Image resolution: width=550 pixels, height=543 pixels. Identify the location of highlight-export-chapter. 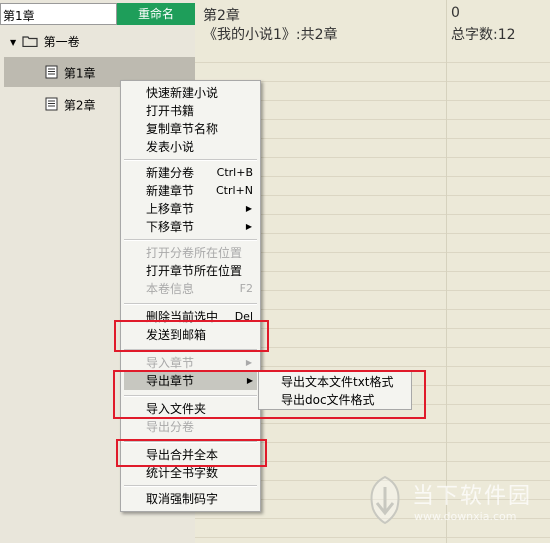
(269, 394).